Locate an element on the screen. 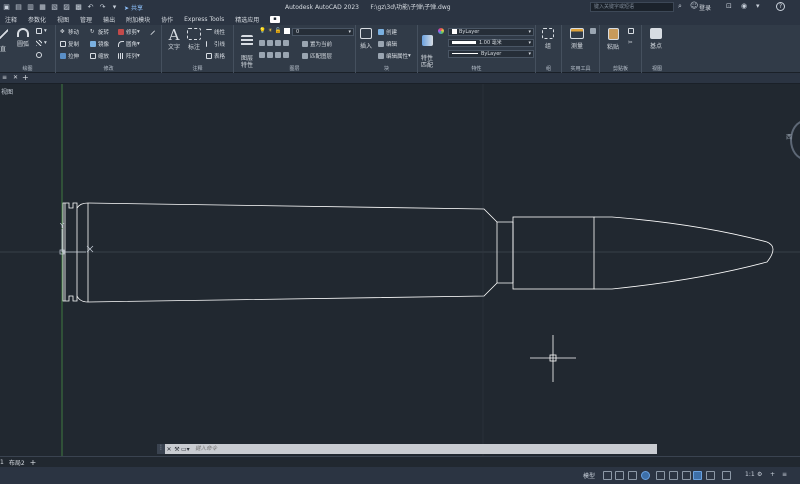  new-file-icon: ▤ is located at coordinates (18, 7).